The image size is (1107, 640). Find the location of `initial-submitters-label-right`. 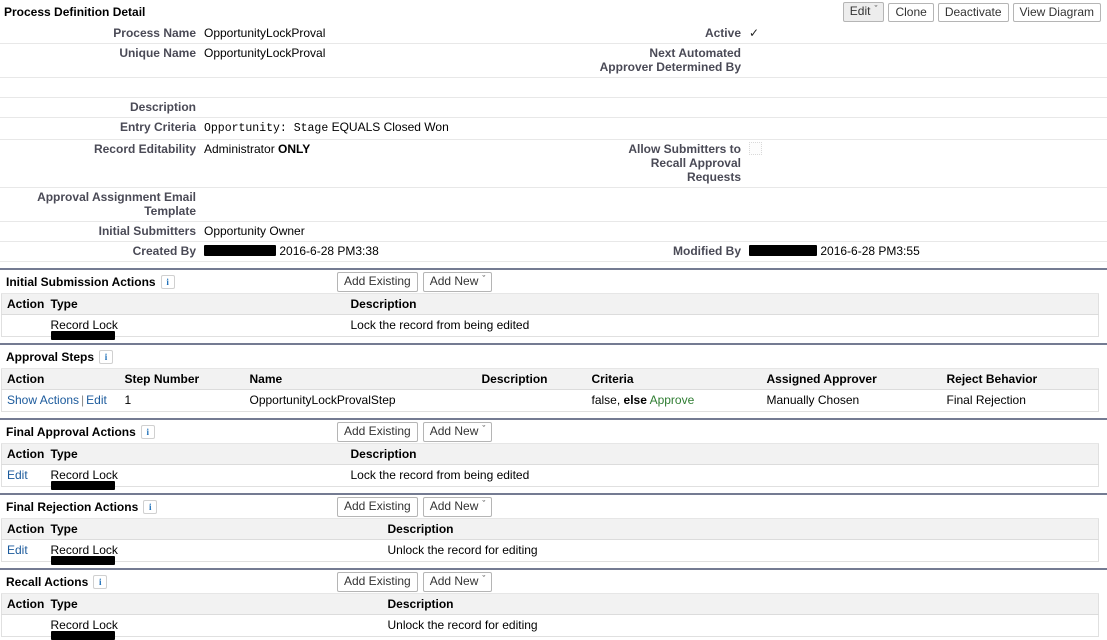

initial-submitters-label-right is located at coordinates (670, 231).